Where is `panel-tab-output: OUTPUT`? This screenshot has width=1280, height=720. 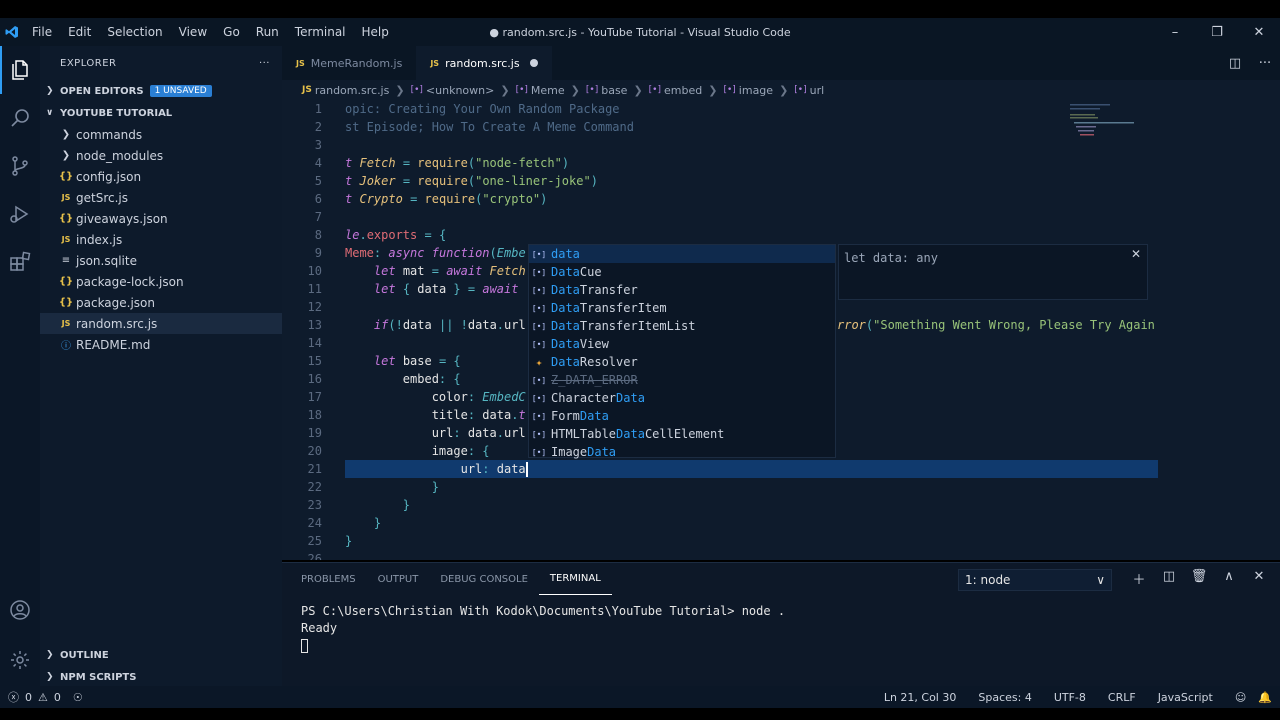
panel-tab-output: OUTPUT is located at coordinates (398, 579).